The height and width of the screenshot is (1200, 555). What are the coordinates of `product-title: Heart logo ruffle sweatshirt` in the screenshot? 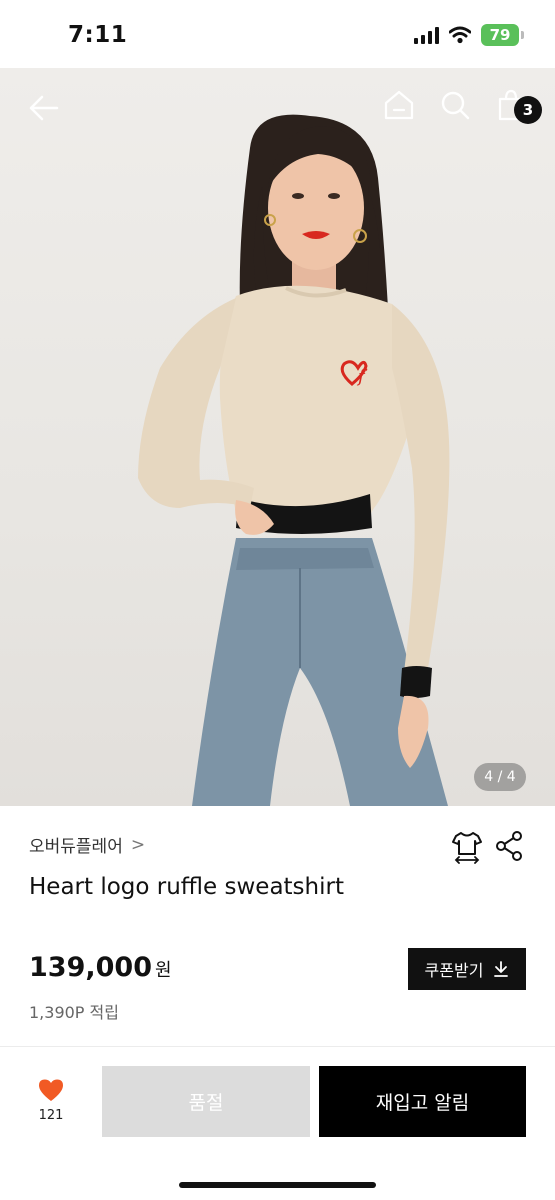 It's located at (186, 887).